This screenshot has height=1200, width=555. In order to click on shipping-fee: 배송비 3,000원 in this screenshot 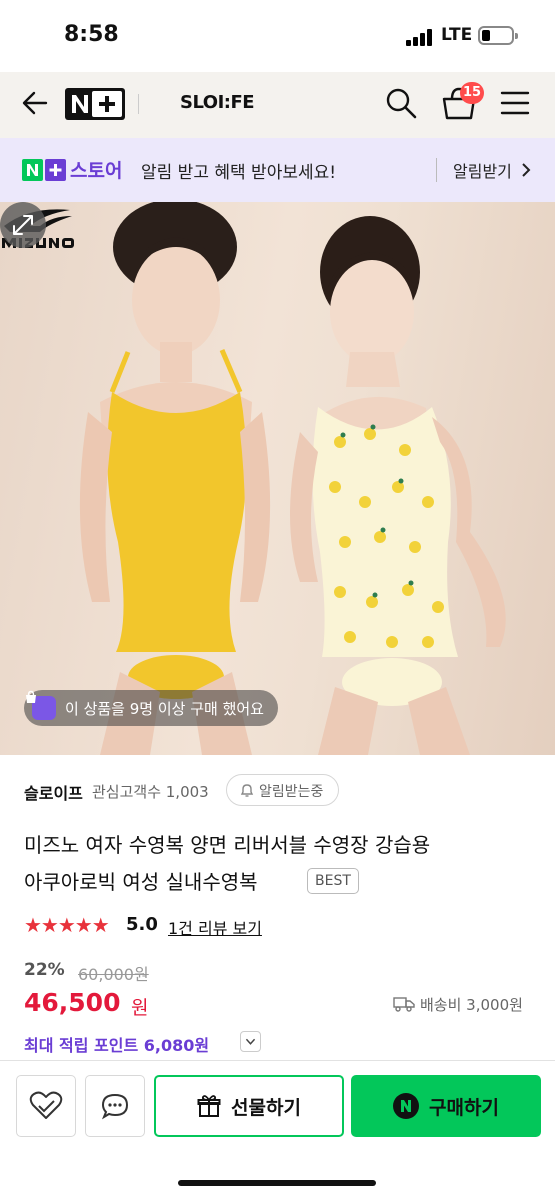, I will do `click(471, 1005)`.